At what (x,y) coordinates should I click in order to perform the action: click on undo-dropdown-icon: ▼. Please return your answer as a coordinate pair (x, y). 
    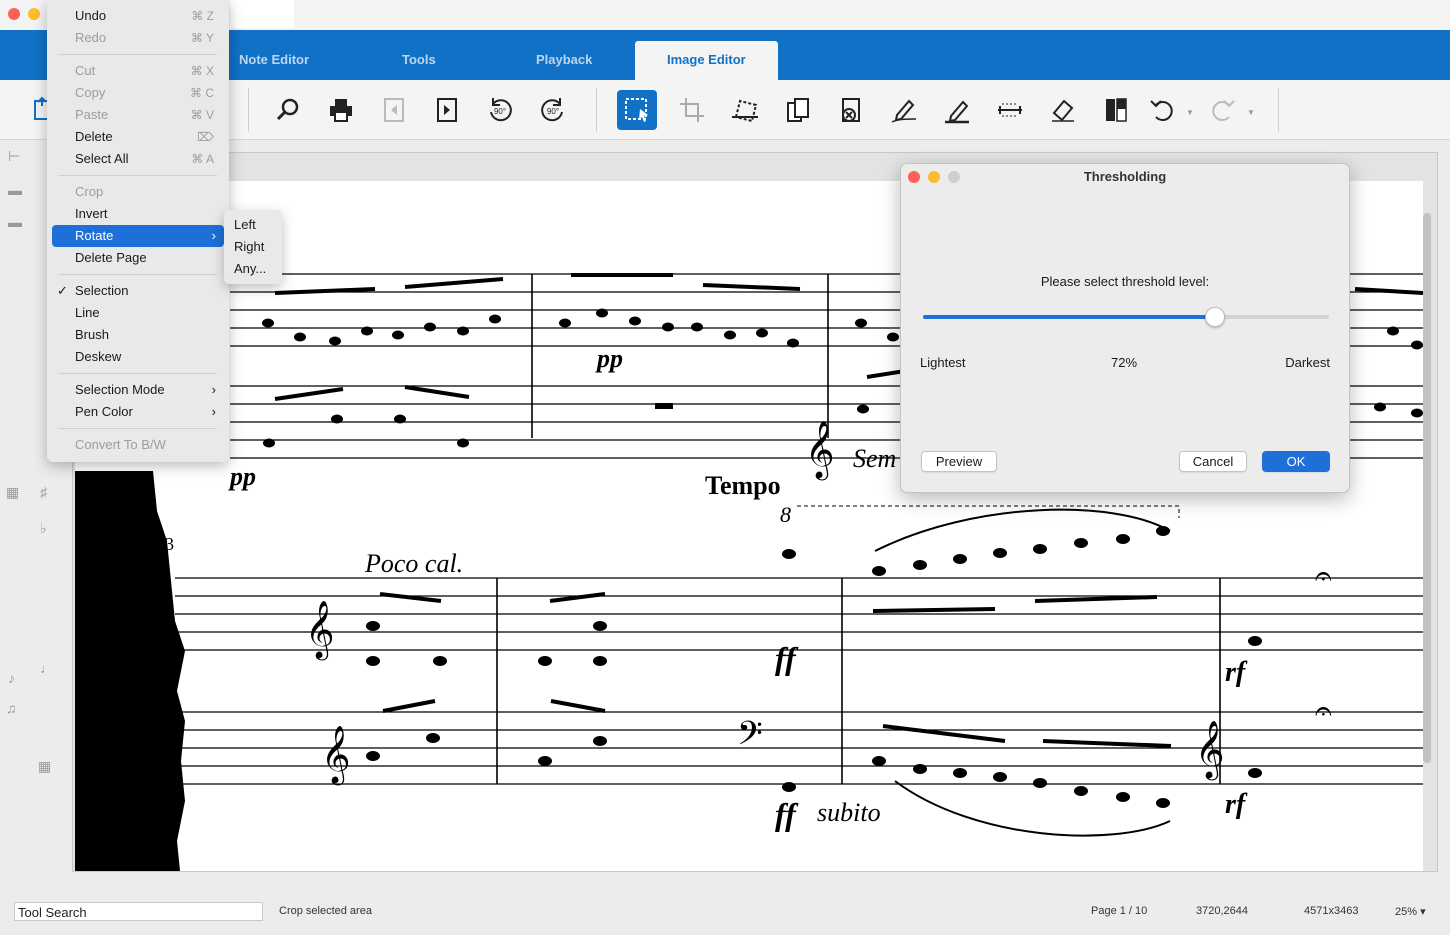
    Looking at the image, I should click on (1190, 112).